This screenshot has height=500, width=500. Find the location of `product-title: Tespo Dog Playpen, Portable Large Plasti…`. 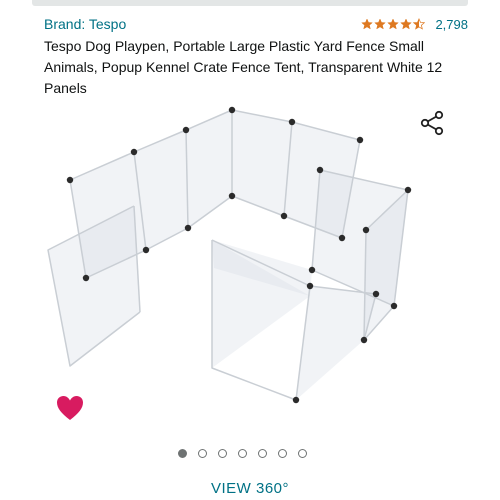

product-title: Tespo Dog Playpen, Portable Large Plasti… is located at coordinates (243, 67).